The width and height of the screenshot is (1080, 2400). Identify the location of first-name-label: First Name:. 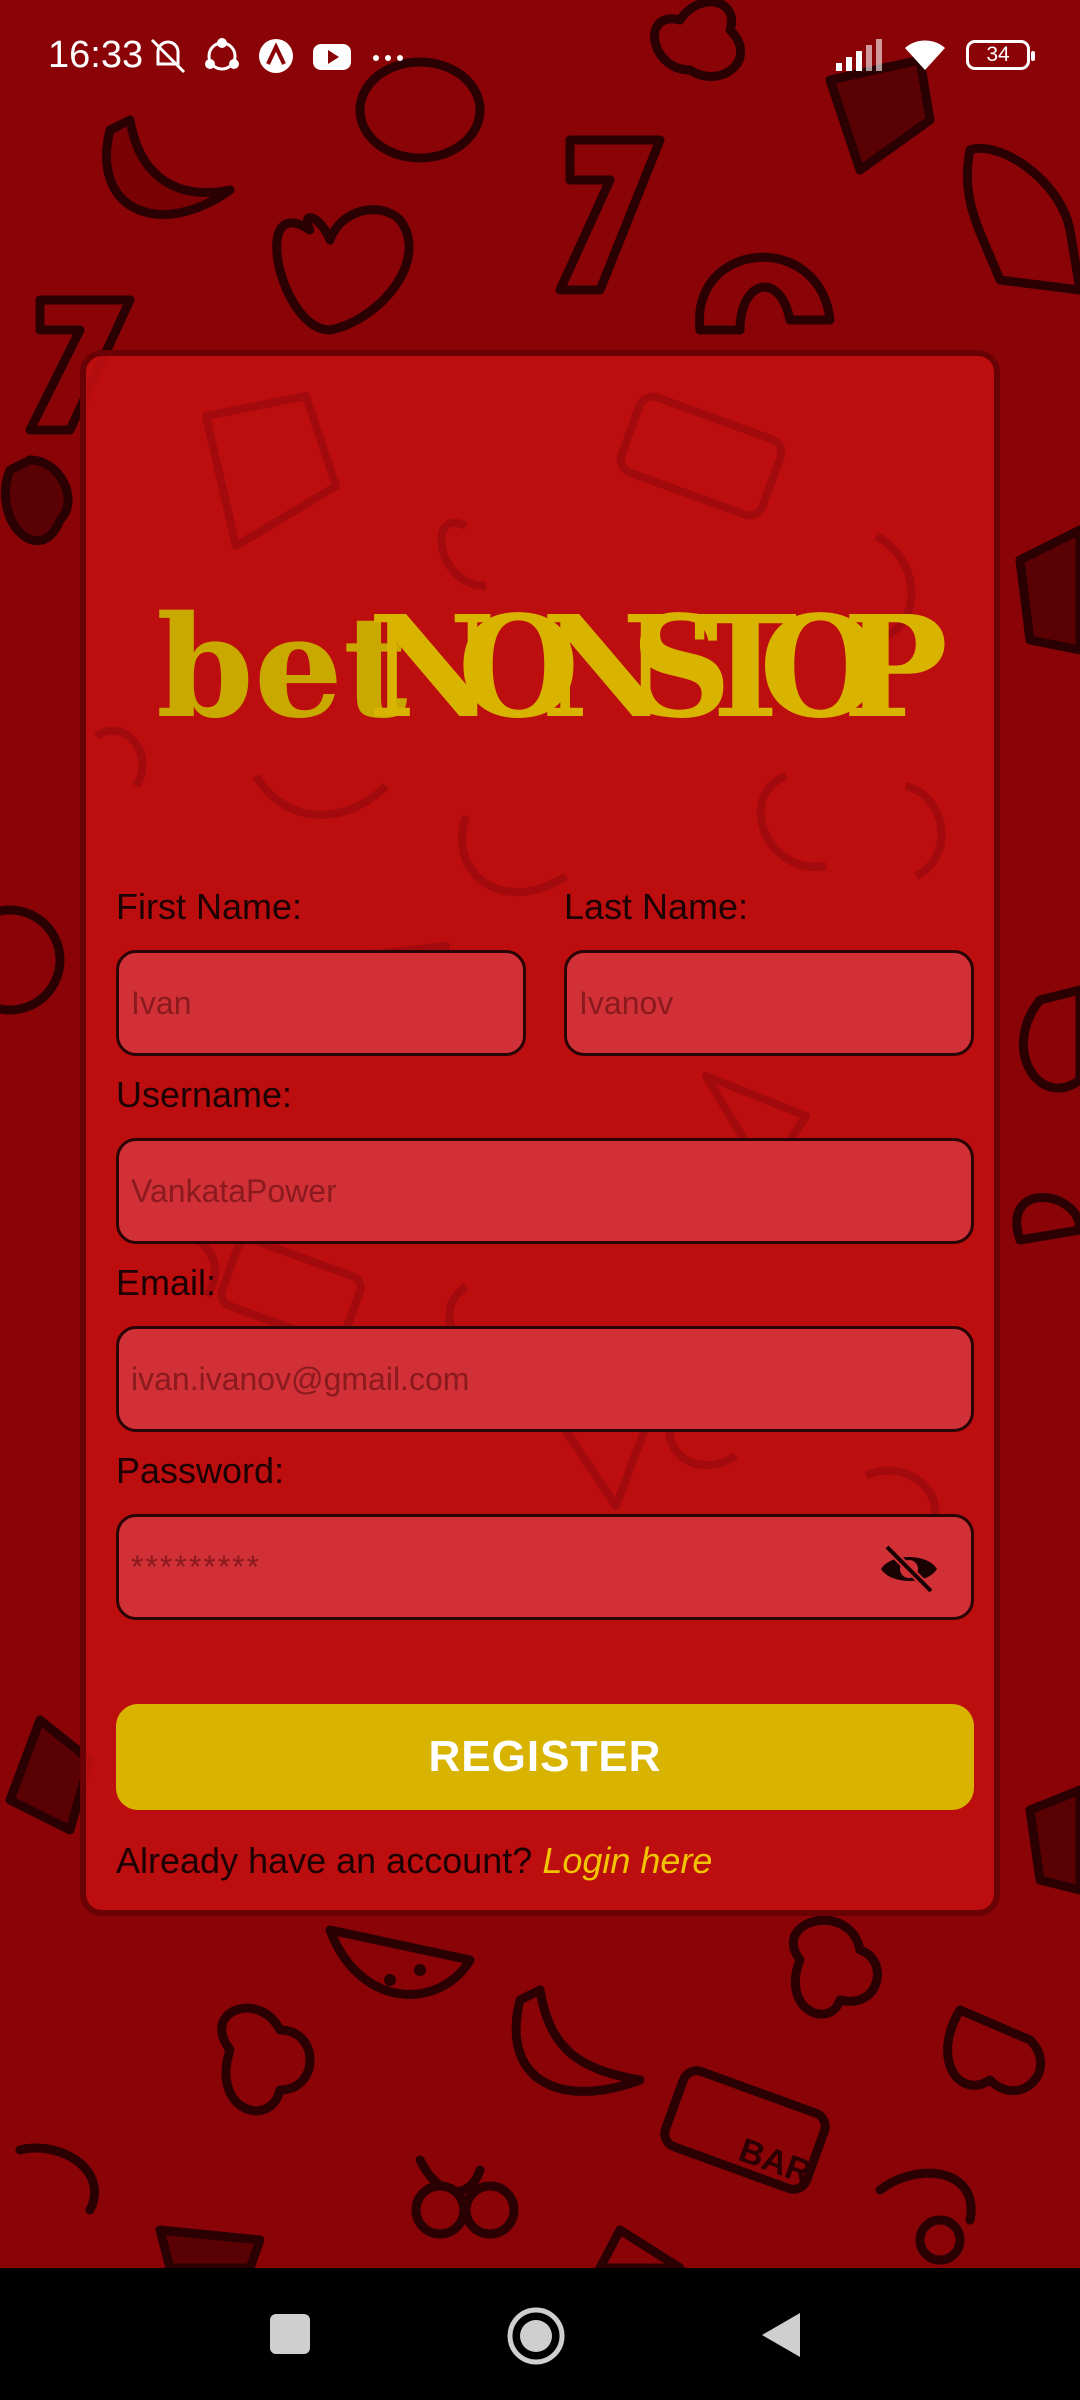
(209, 906).